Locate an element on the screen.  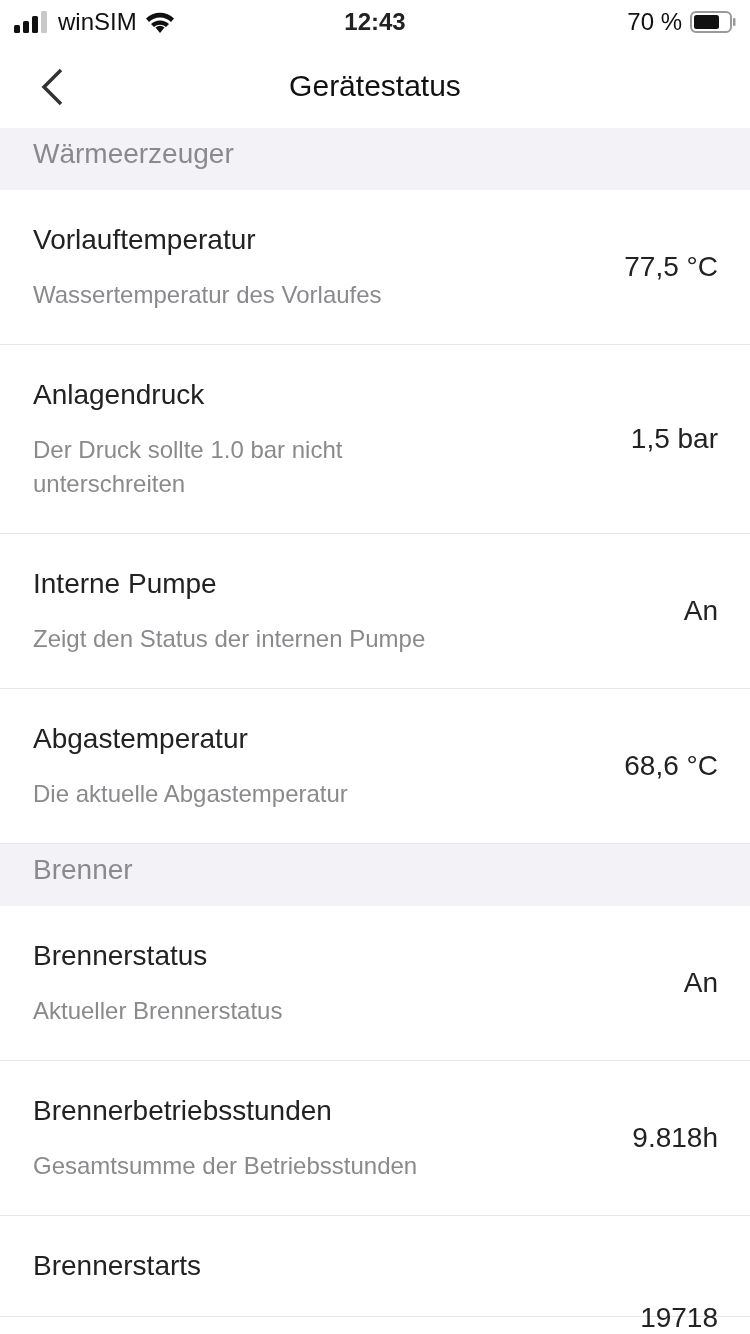
clock-time: 12:43 is located at coordinates (375, 22).